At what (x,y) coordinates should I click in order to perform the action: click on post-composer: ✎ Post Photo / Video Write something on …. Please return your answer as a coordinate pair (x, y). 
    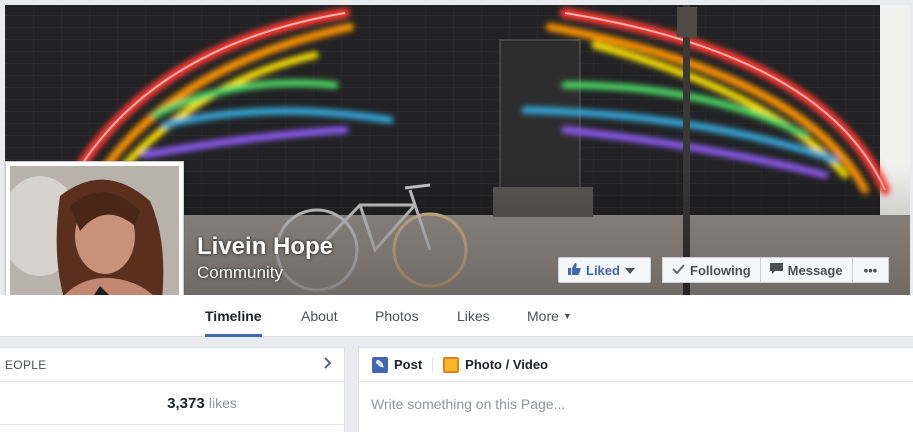
    Looking at the image, I should click on (635, 389).